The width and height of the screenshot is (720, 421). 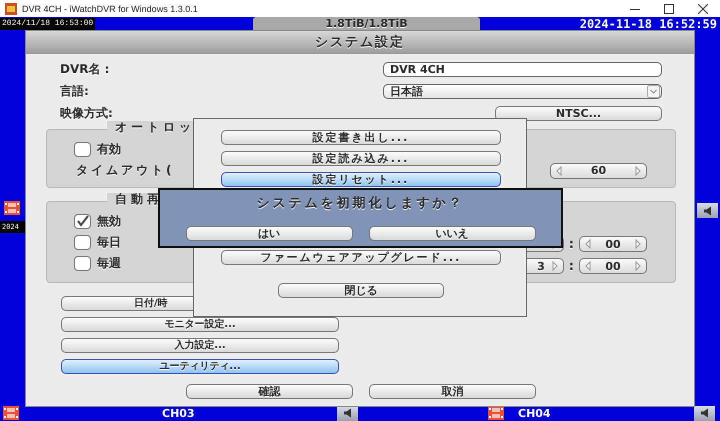 What do you see at coordinates (110, 9) in the screenshot?
I see `window-title: DVR 4CH - iWatchDVR for Windows 1.3.0.1` at bounding box center [110, 9].